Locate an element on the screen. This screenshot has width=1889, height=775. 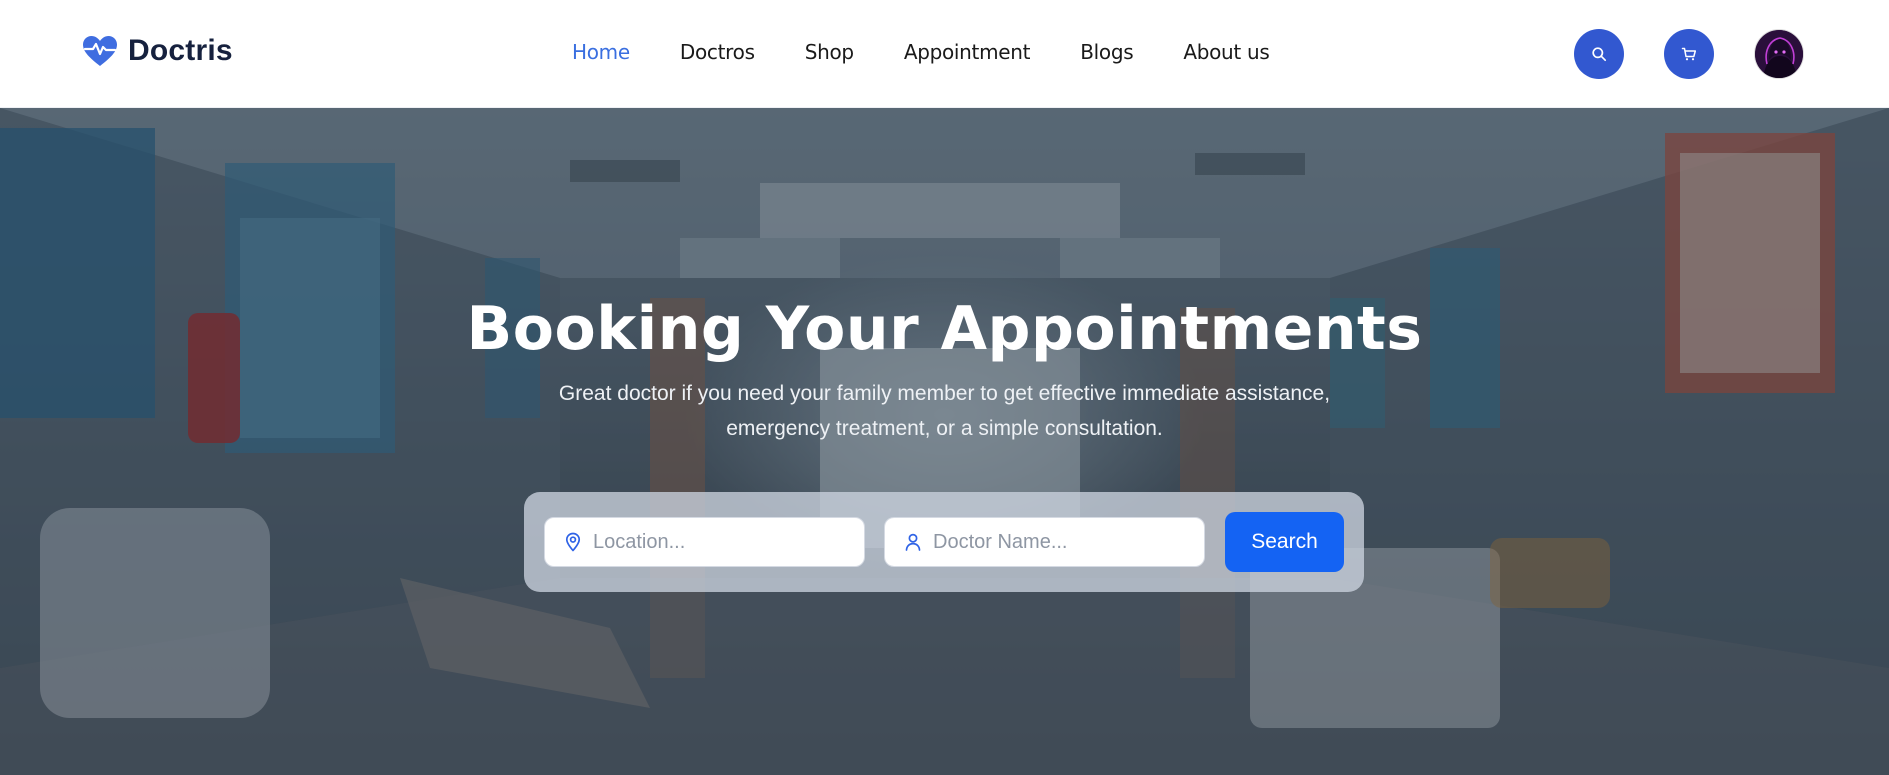
hero-title: Booking Your Appointments is located at coordinates (944, 329).